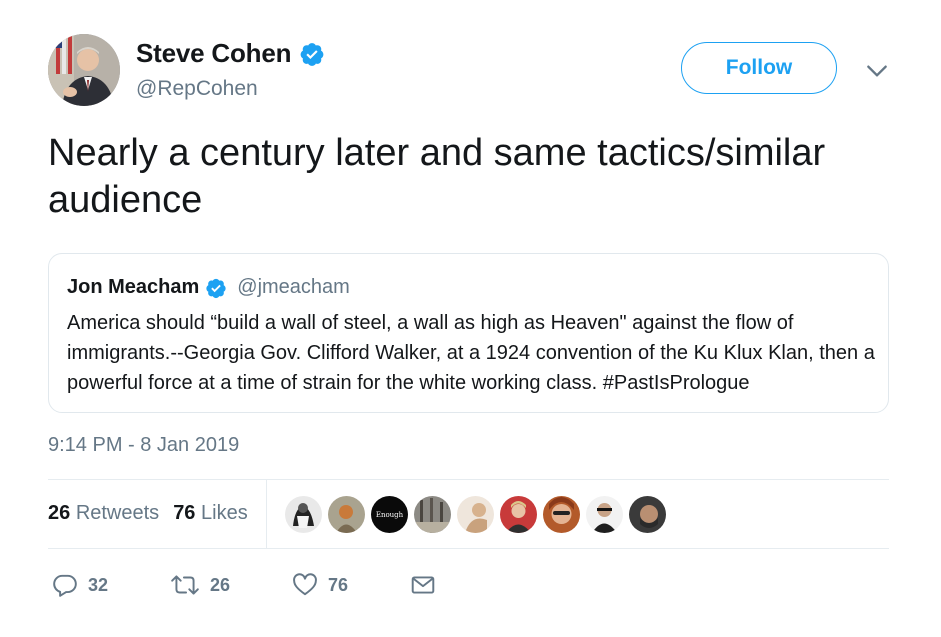 The height and width of the screenshot is (637, 941). I want to click on retweets-stat-count: 26, so click(59, 513).